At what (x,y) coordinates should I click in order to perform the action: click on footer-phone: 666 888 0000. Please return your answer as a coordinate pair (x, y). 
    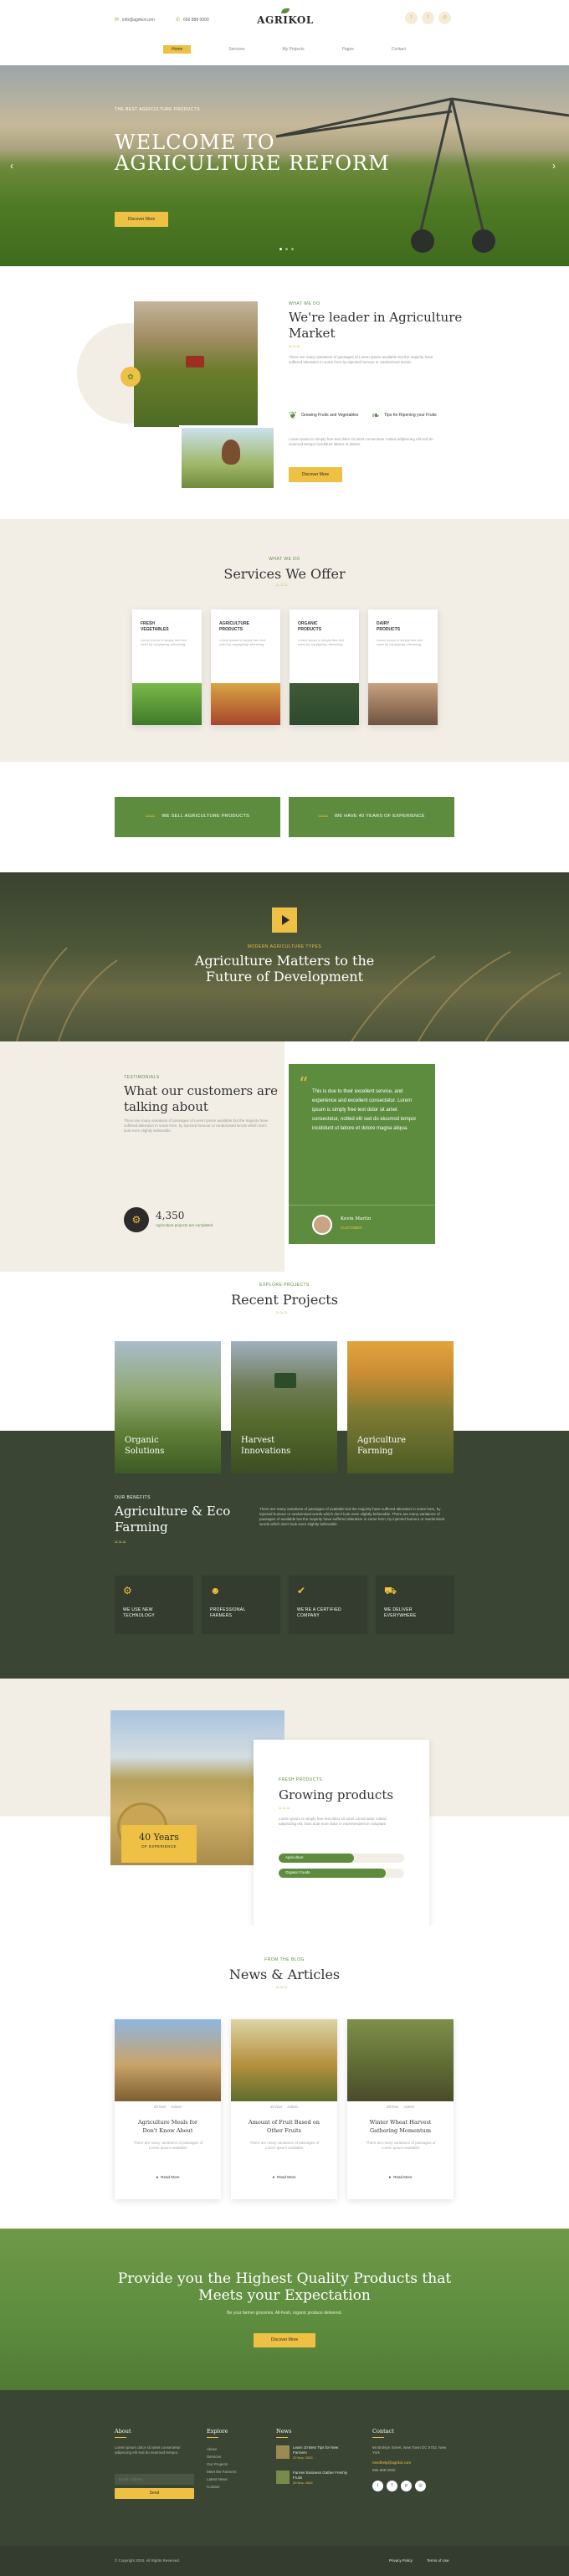
    Looking at the image, I should click on (384, 2471).